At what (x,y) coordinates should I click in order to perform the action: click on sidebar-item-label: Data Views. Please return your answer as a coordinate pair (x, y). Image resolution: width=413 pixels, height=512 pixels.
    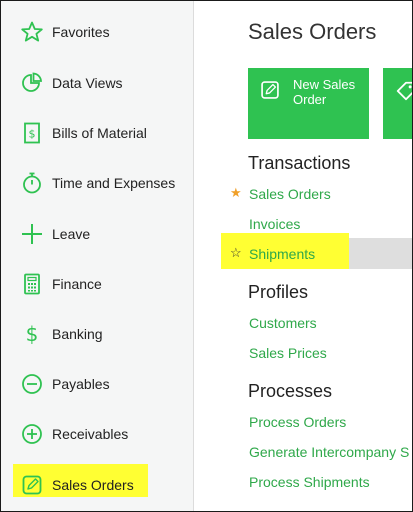
    Looking at the image, I should click on (87, 83).